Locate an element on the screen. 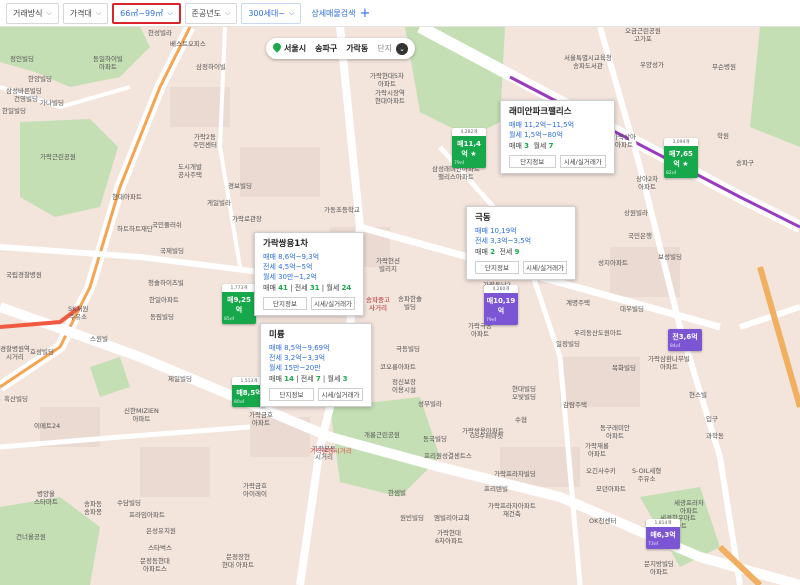  price-marker: 1,773개 매9,25억 85㎡ is located at coordinates (239, 304).